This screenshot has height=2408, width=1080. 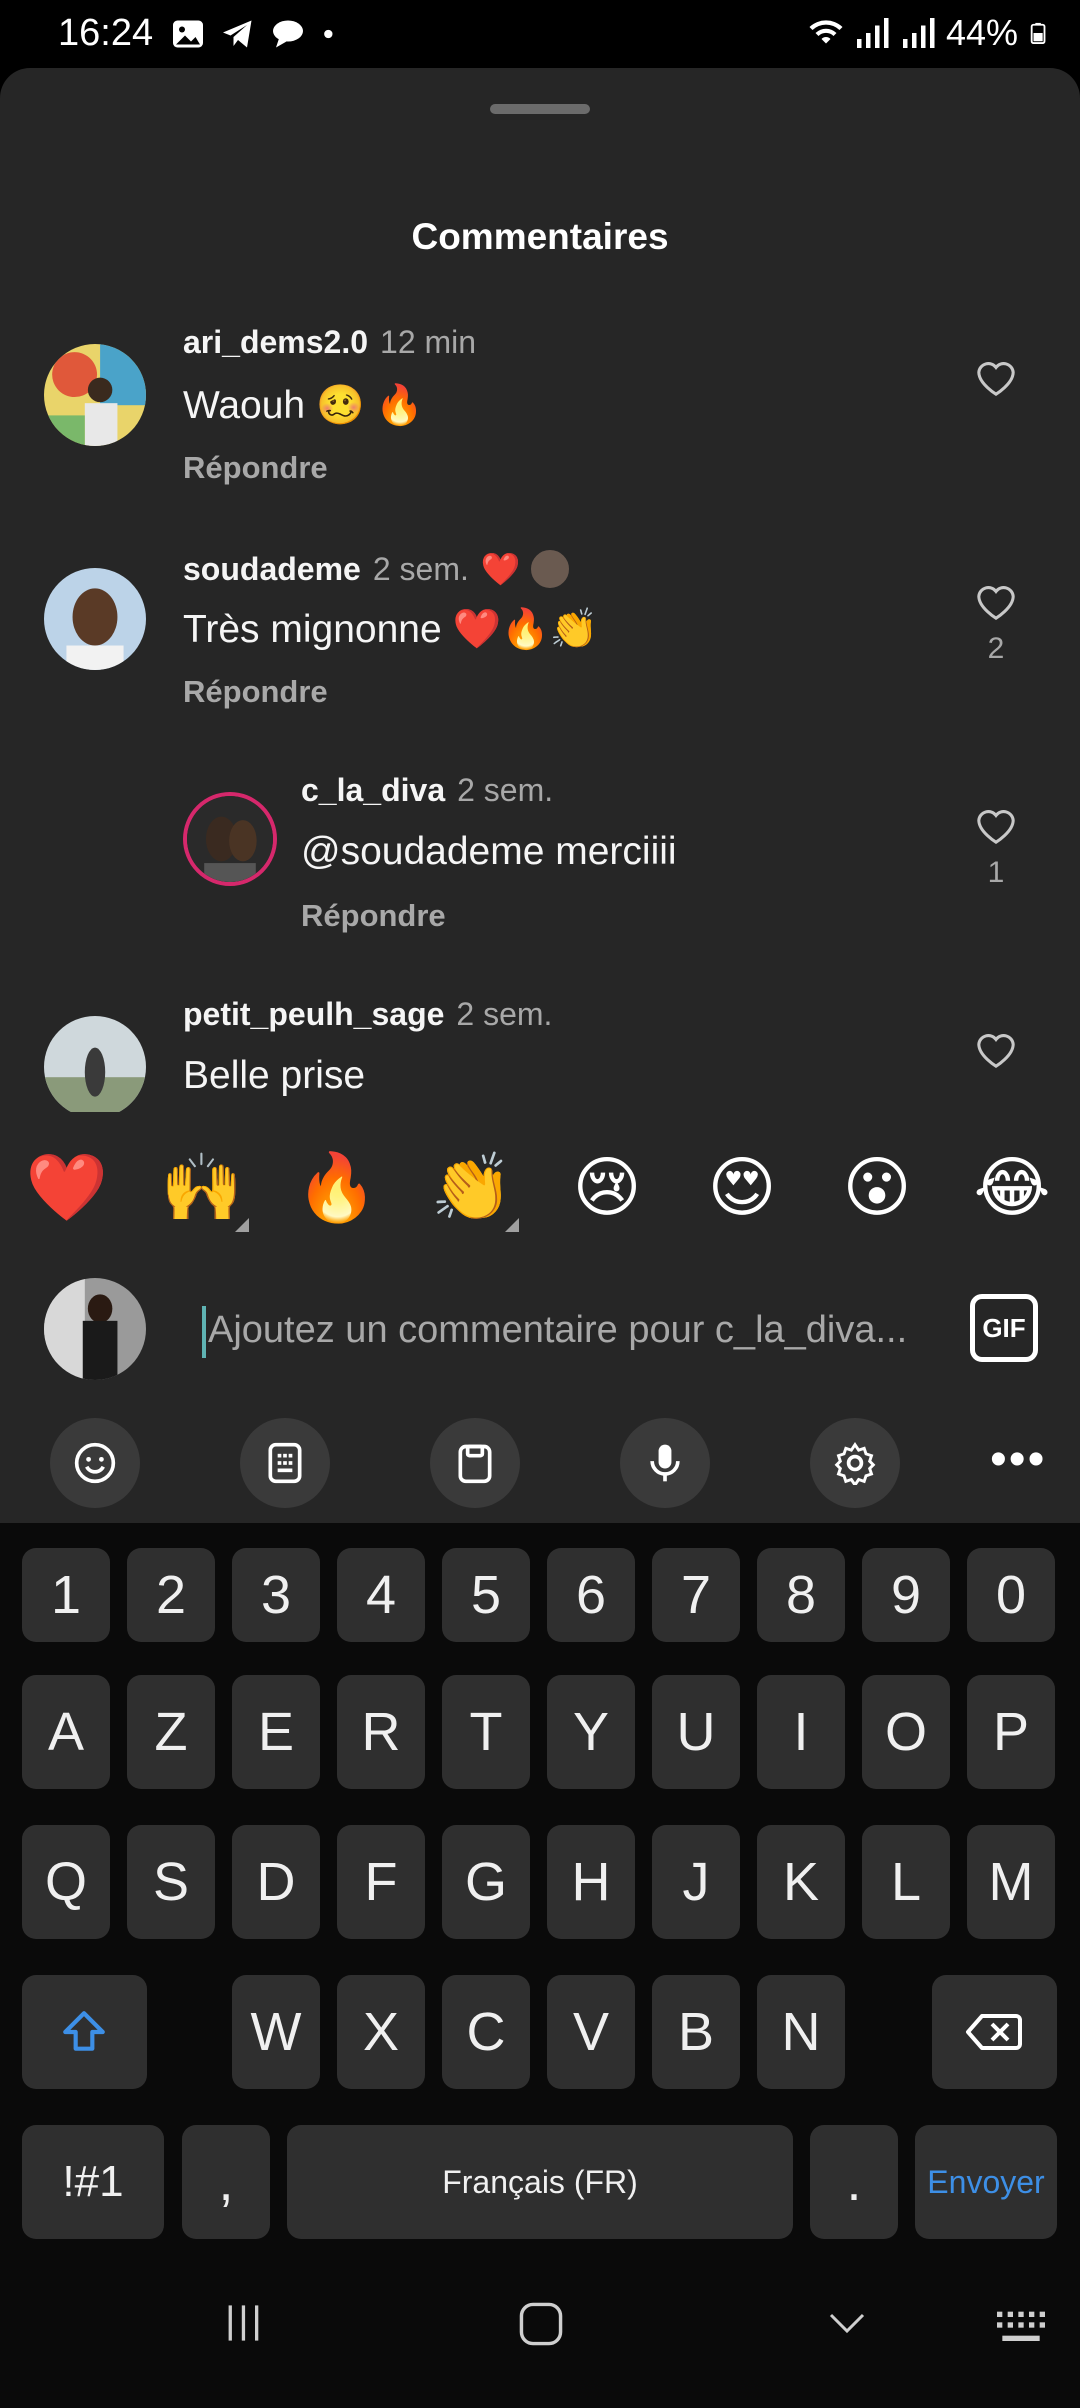 I want to click on recent-apps-icon, so click(x=244, y=2323).